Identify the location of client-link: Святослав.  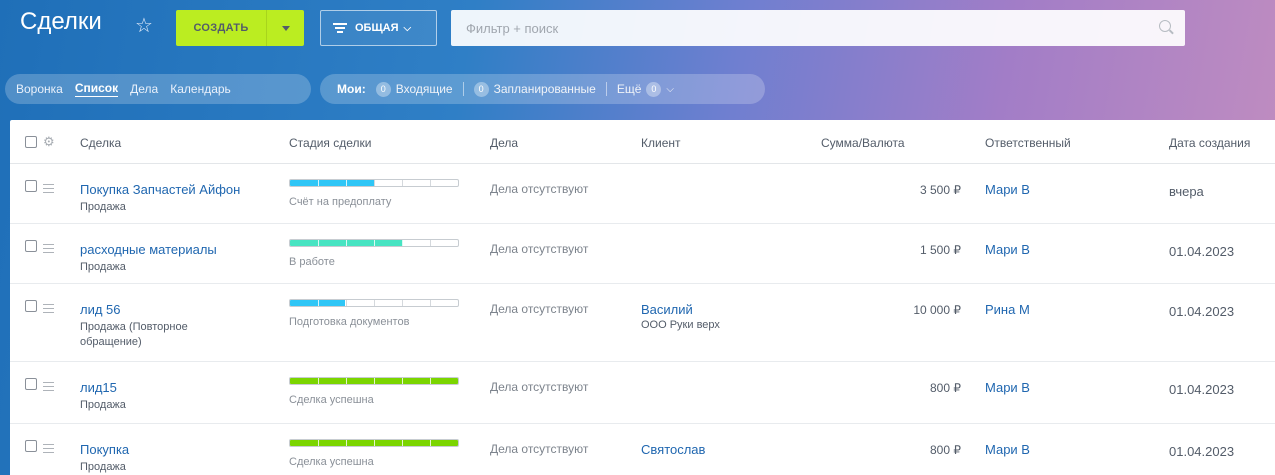
(673, 449).